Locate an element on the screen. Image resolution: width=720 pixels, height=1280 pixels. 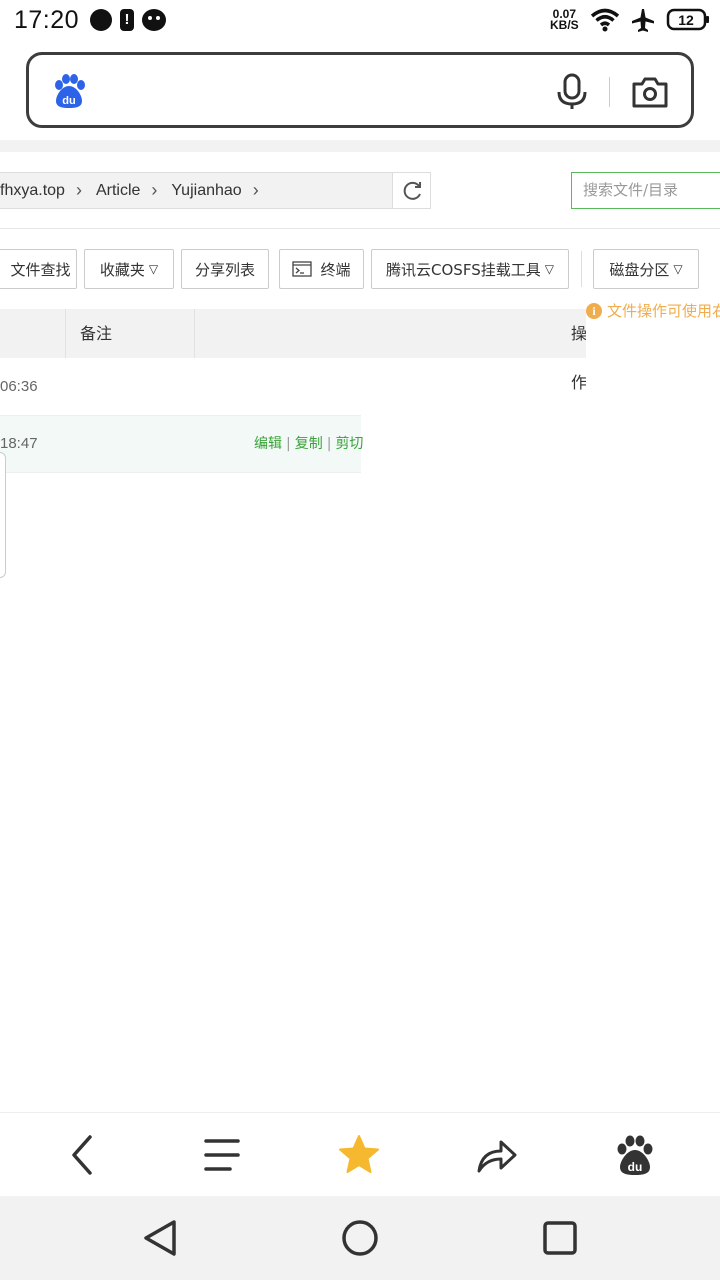
share-list-label: 分享列表 is located at coordinates (224, 269).